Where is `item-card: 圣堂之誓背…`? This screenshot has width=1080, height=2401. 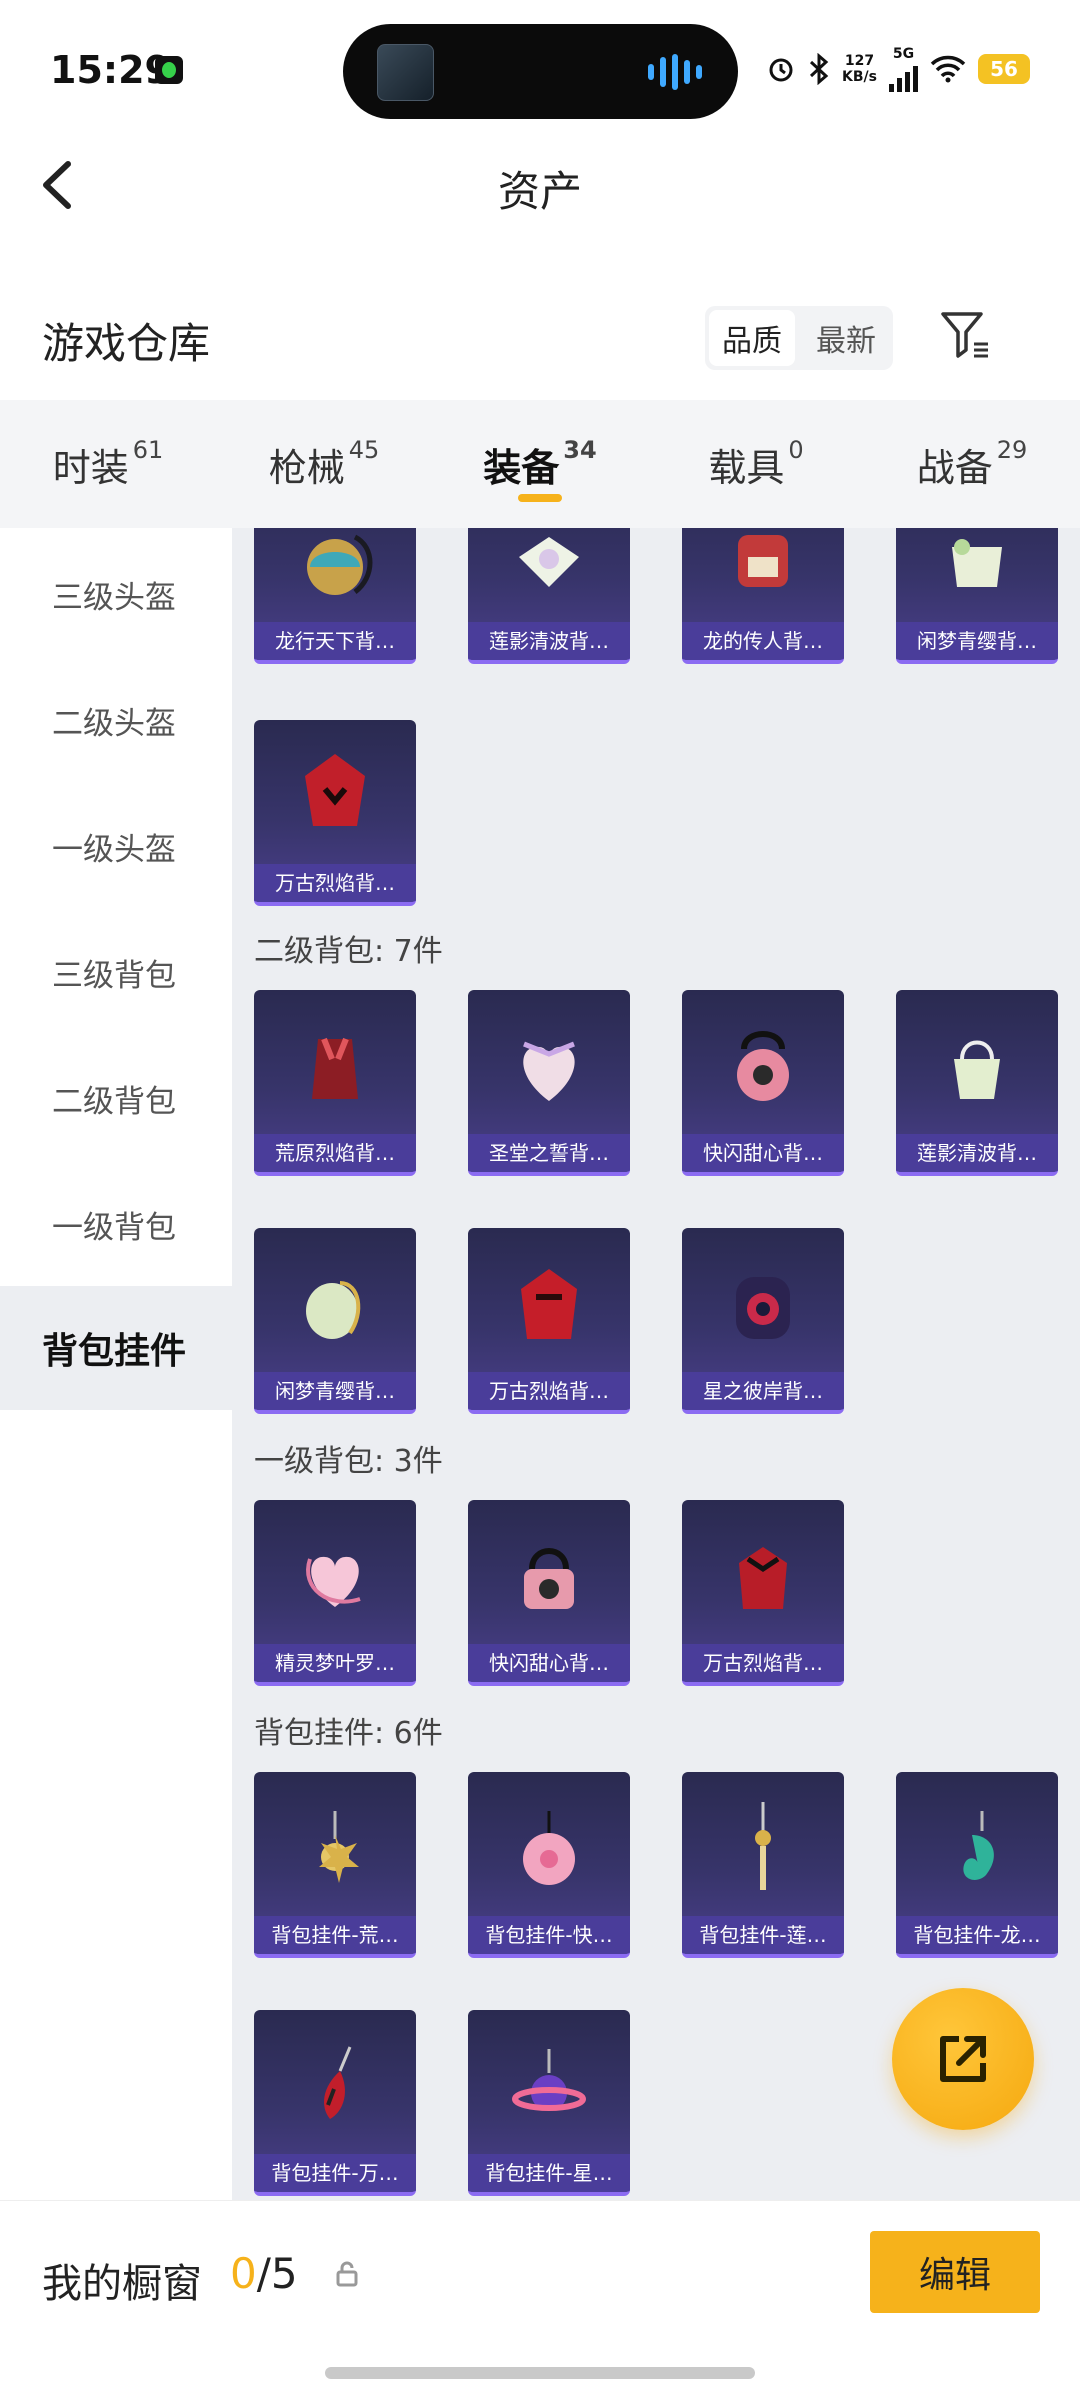
item-card: 圣堂之誓背… is located at coordinates (549, 1083).